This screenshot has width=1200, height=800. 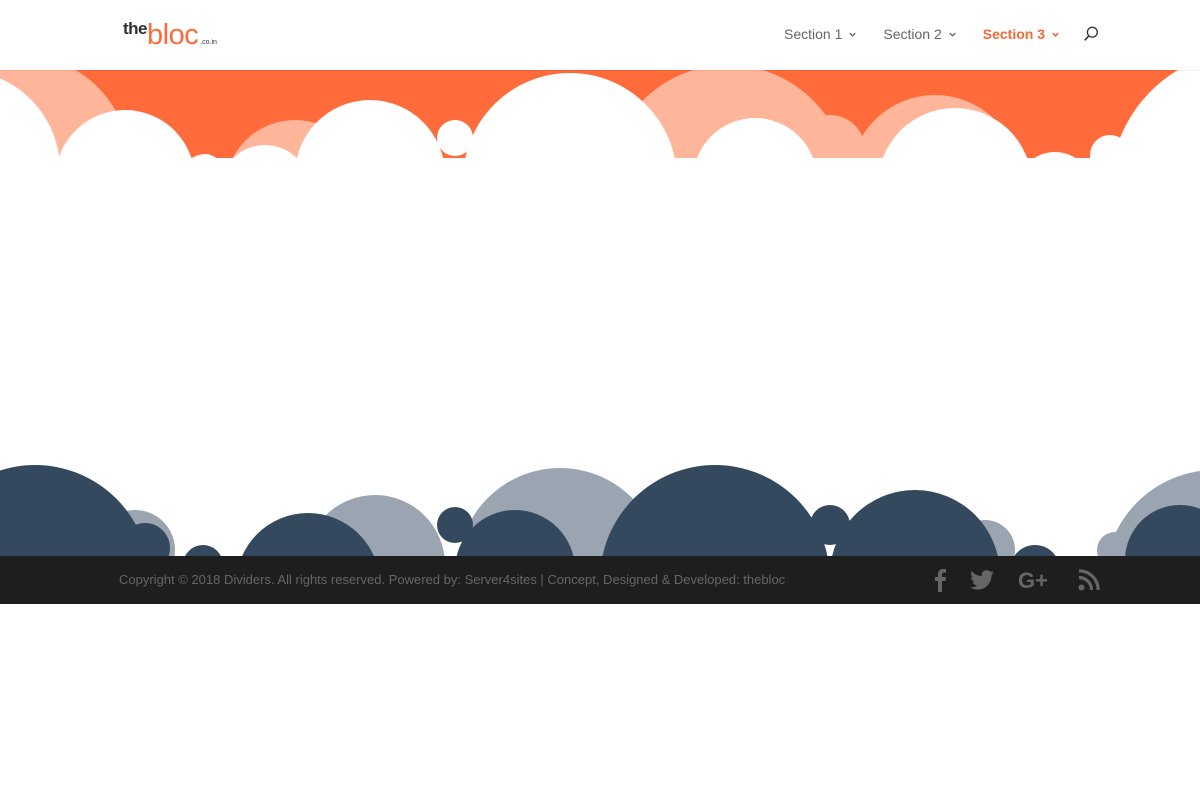 I want to click on social-links: G+, so click(x=1005, y=580).